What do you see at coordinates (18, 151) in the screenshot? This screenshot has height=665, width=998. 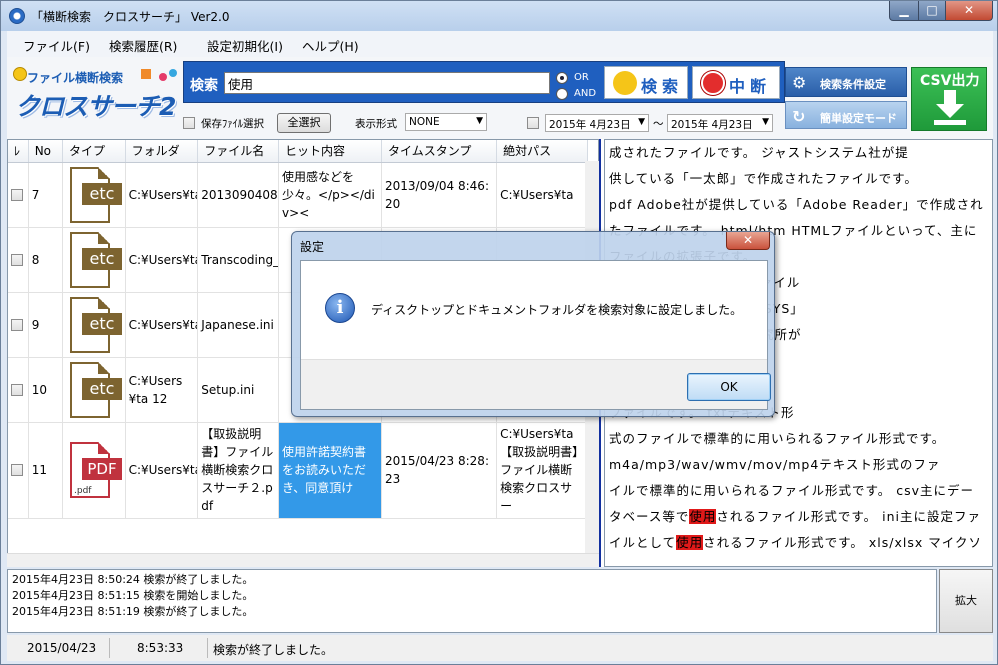 I see `col-check: ﾚ` at bounding box center [18, 151].